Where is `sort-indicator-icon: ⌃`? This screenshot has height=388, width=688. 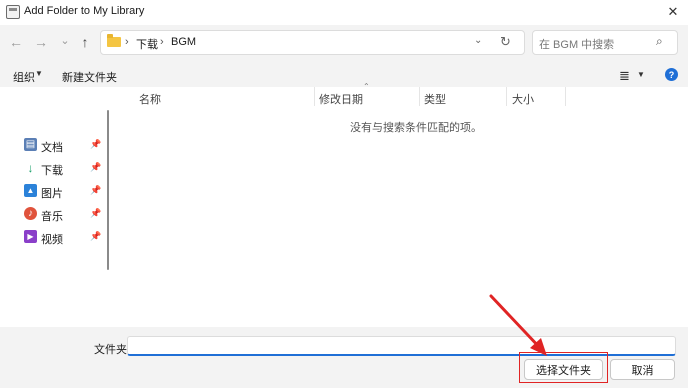 sort-indicator-icon: ⌃ is located at coordinates (366, 86).